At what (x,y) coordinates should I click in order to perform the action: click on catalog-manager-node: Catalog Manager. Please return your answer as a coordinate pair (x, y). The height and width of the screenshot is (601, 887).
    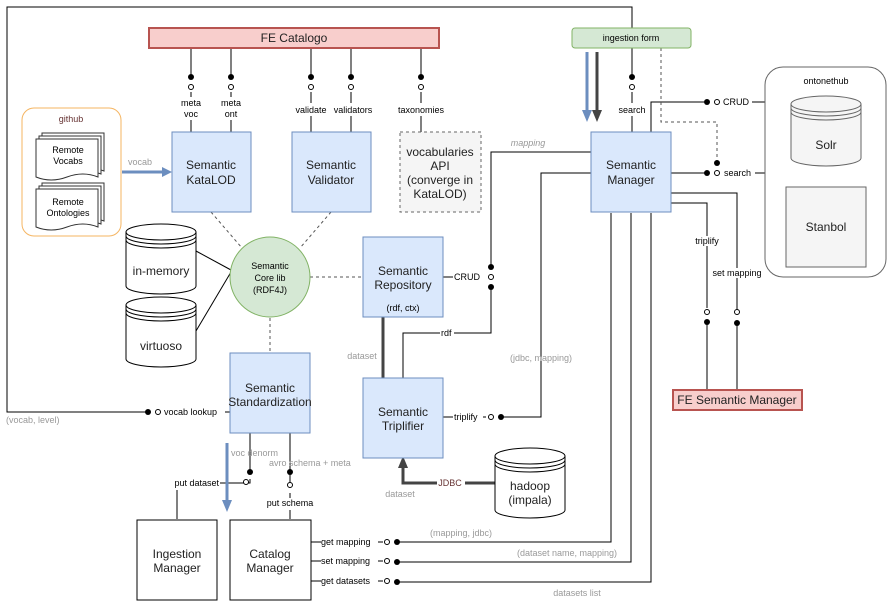
    Looking at the image, I should click on (270, 560).